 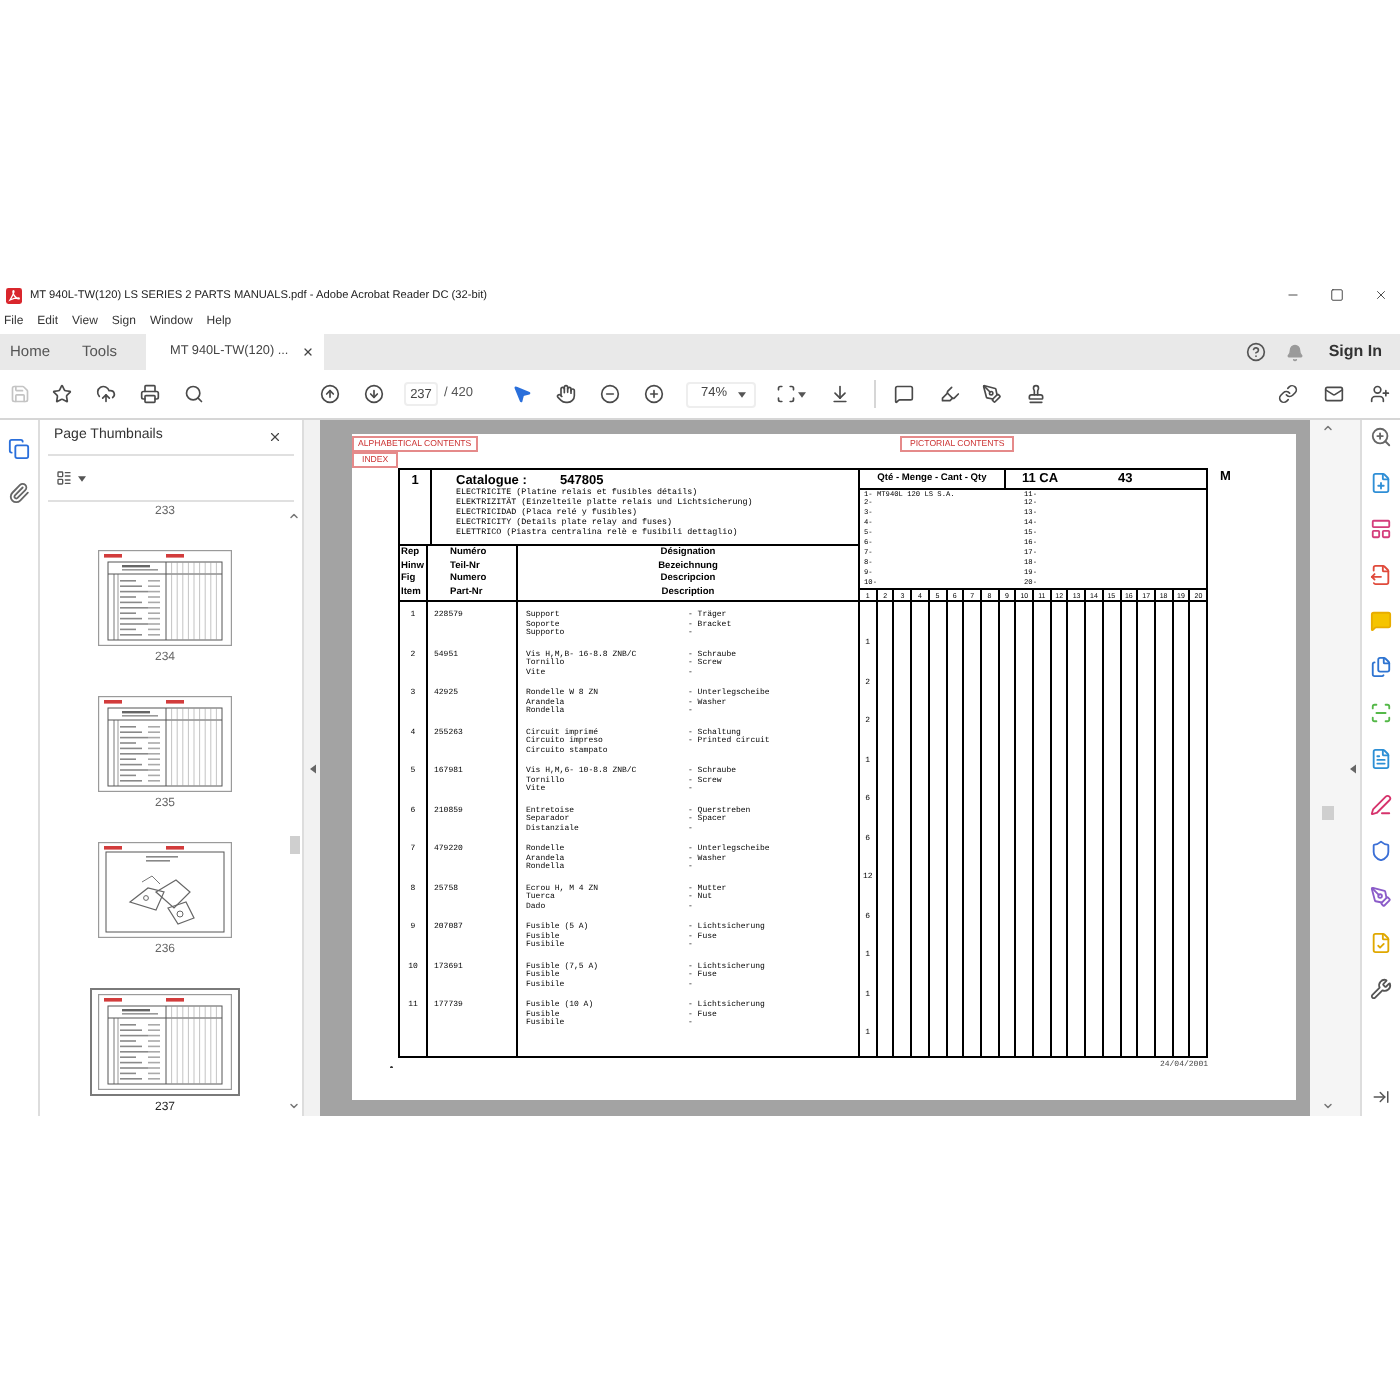 I want to click on arrow-to-line-icon, so click(x=1381, y=1097).